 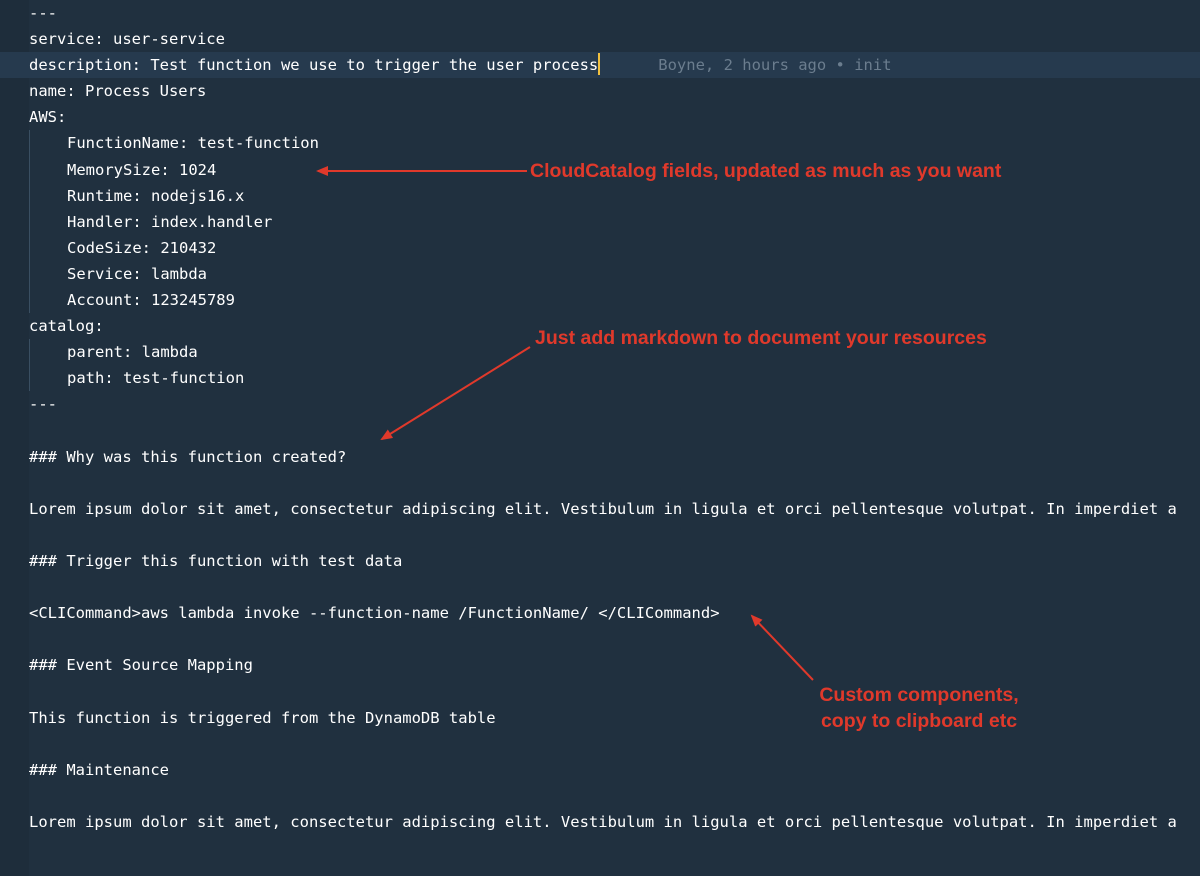 I want to click on code-text: Account: 123245789, so click(x=151, y=300).